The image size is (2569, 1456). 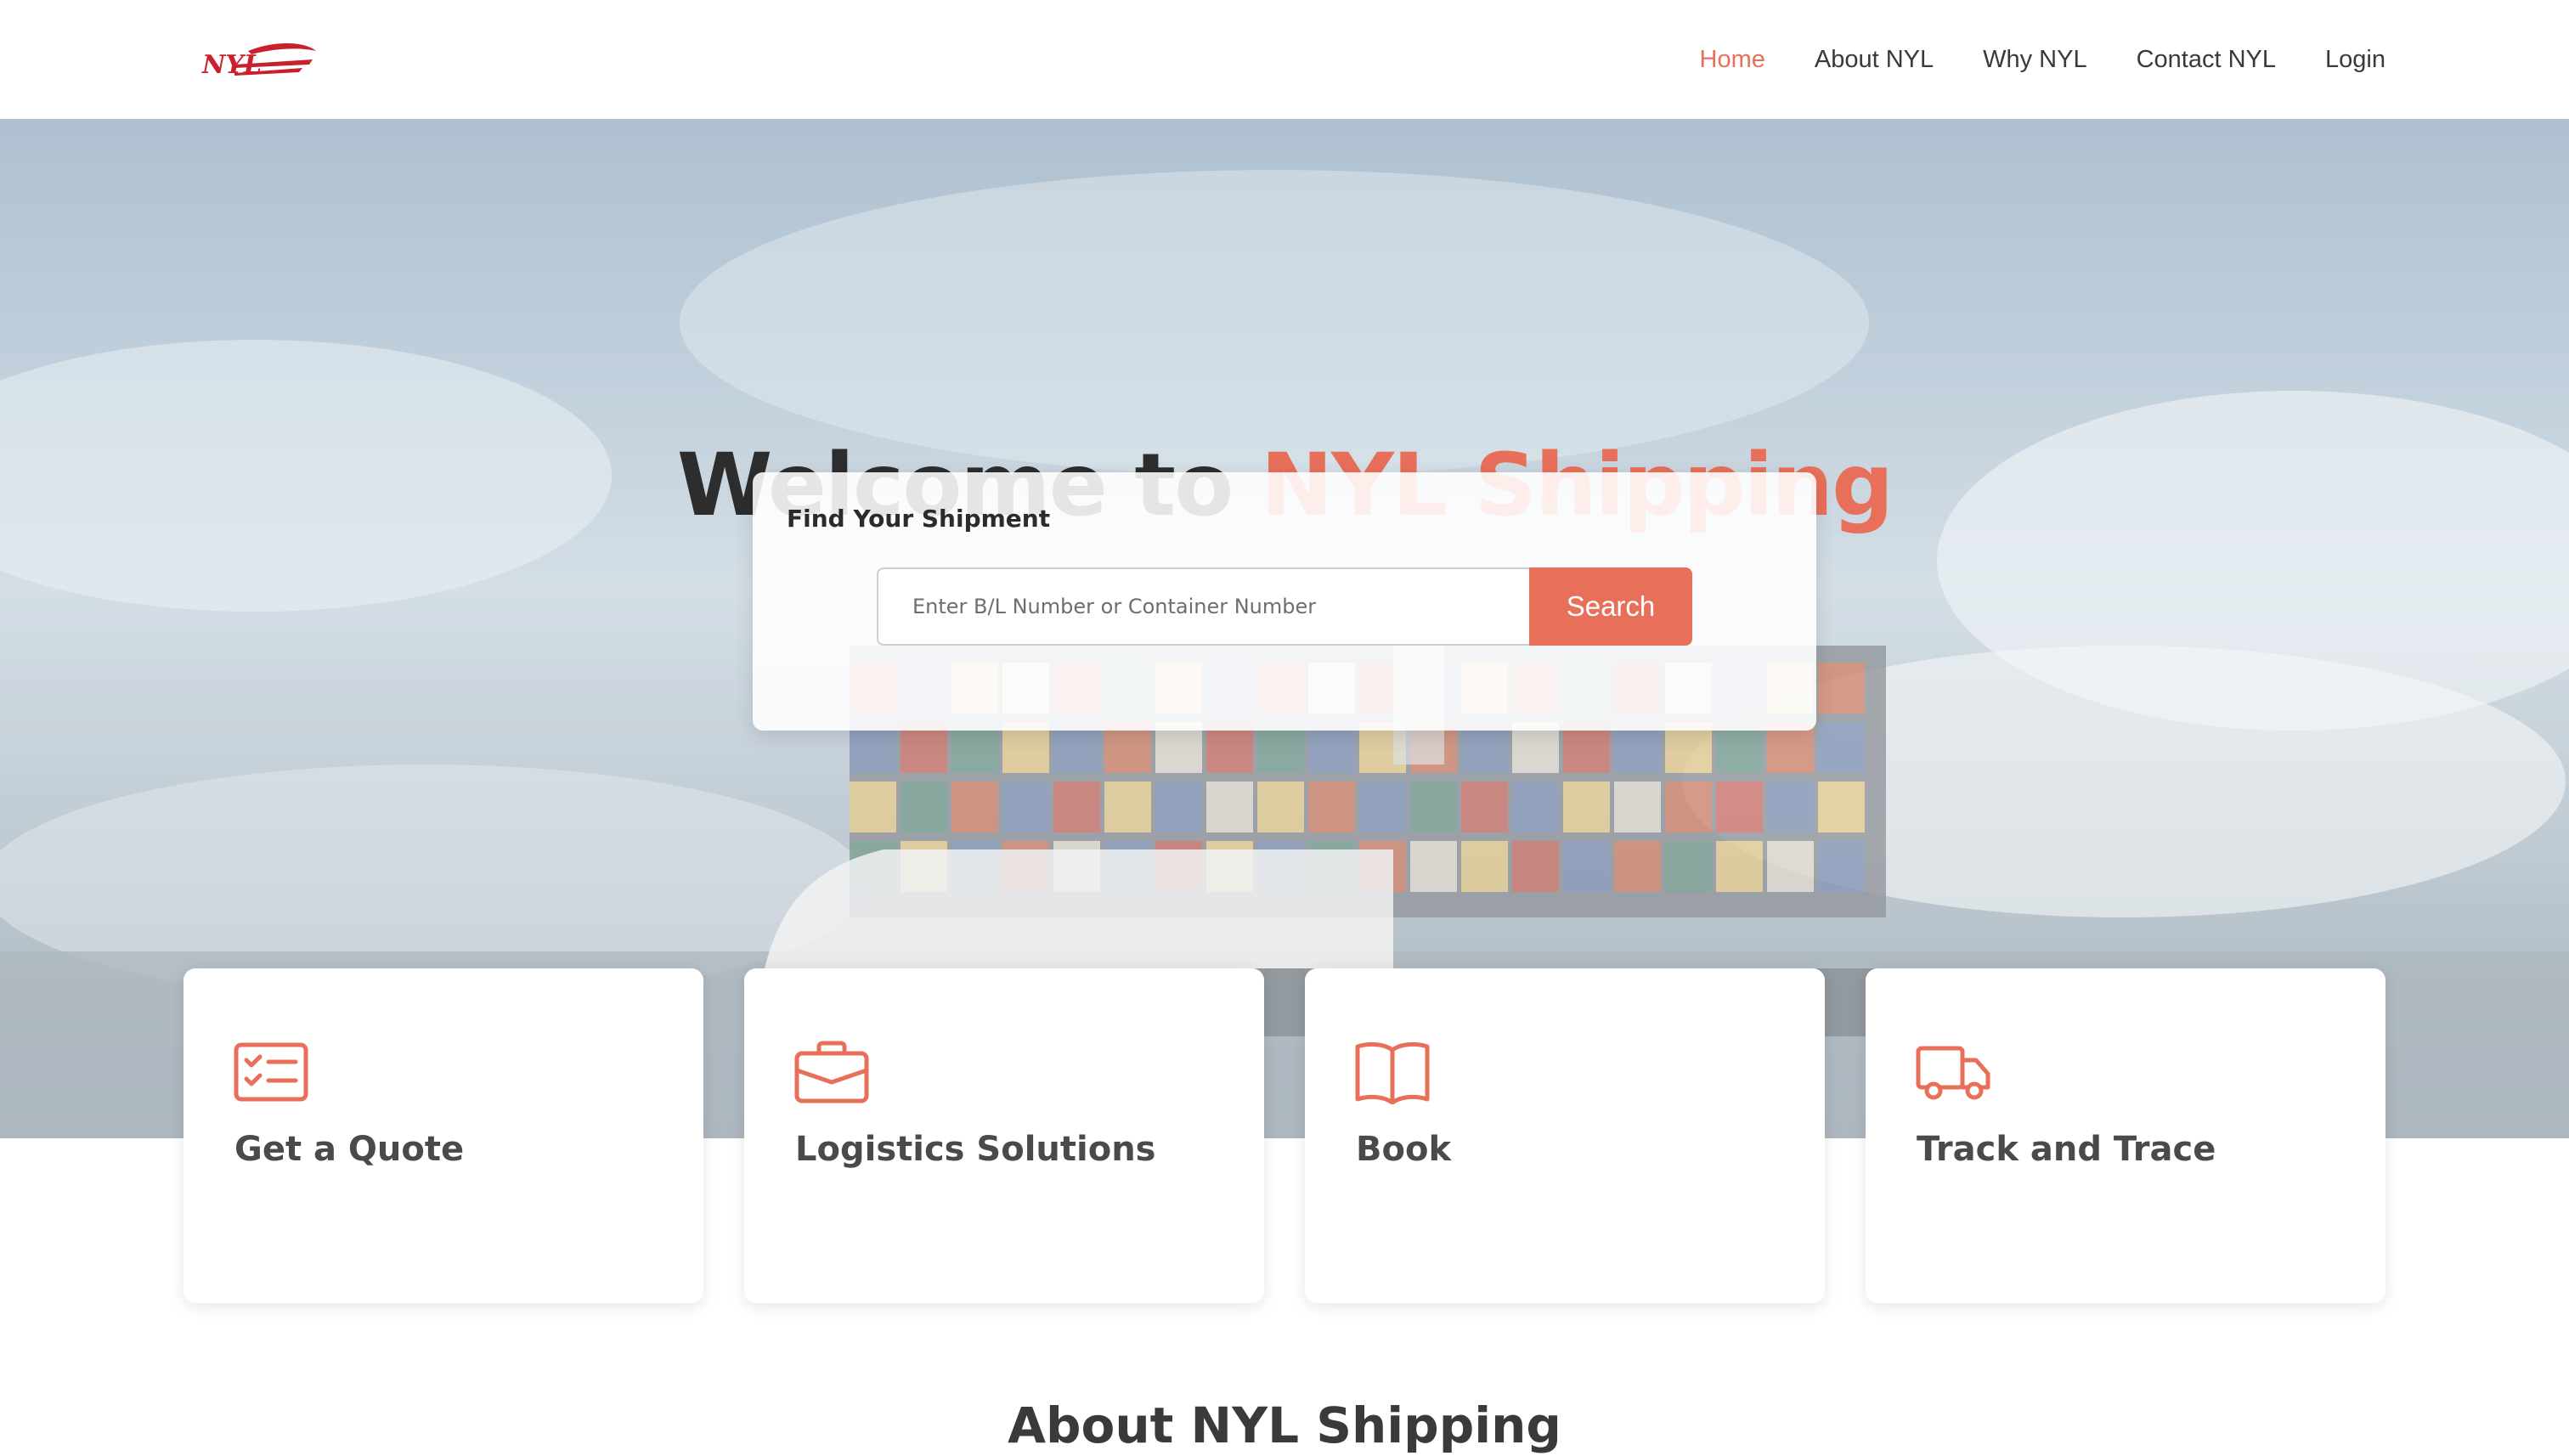 I want to click on nav-home: Home, so click(x=1733, y=60).